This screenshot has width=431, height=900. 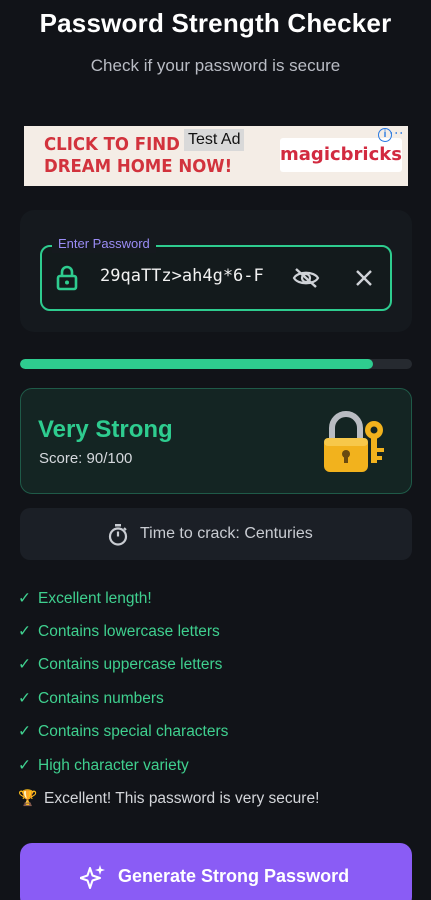 I want to click on strength-progress-fill, so click(x=196, y=364).